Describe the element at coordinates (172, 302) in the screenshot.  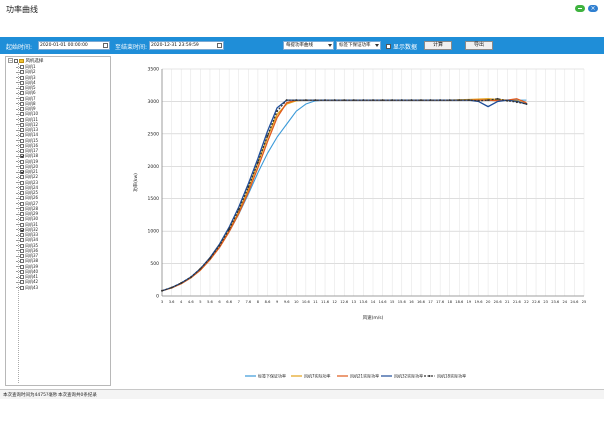
I see `x-tick-label: 3.6` at that location.